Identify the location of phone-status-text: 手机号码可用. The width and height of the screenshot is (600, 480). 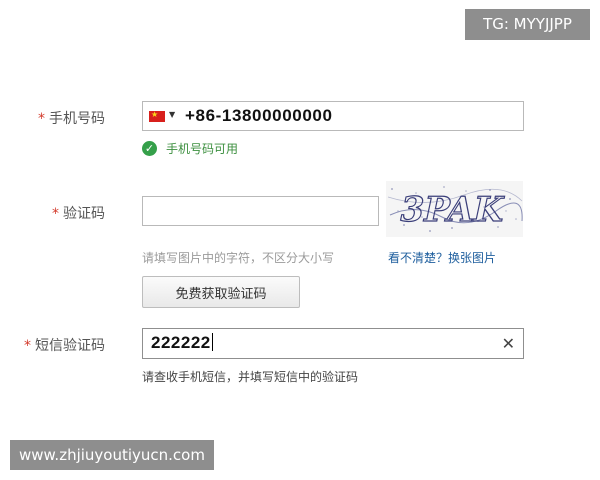
(202, 149).